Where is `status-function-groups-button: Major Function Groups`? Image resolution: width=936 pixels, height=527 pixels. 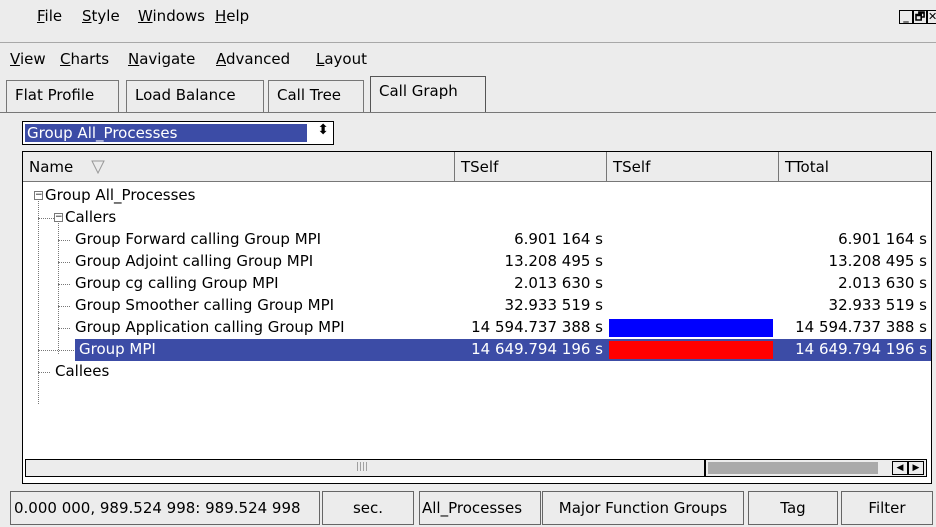
status-function-groups-button: Major Function Groups is located at coordinates (643, 508).